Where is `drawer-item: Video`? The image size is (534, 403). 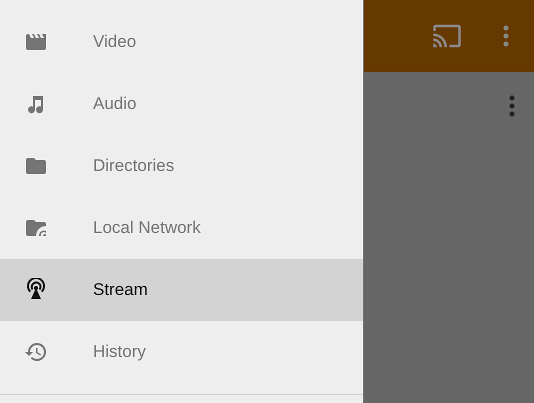 drawer-item: Video is located at coordinates (181, 42).